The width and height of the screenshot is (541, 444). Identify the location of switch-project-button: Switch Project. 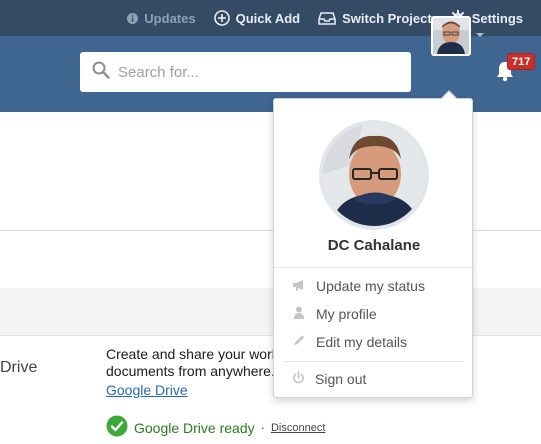
(375, 18).